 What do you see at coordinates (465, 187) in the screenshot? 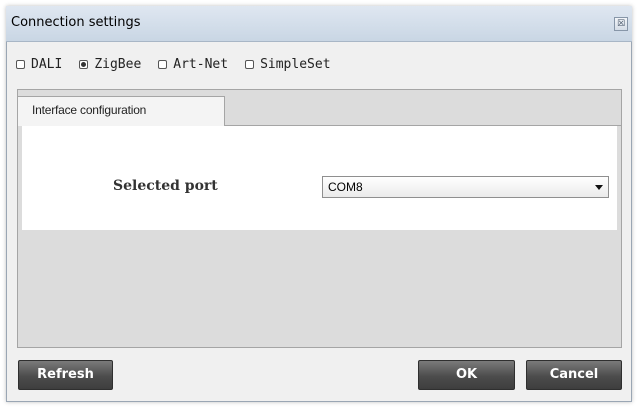
I see `port-dropdown: COM8` at bounding box center [465, 187].